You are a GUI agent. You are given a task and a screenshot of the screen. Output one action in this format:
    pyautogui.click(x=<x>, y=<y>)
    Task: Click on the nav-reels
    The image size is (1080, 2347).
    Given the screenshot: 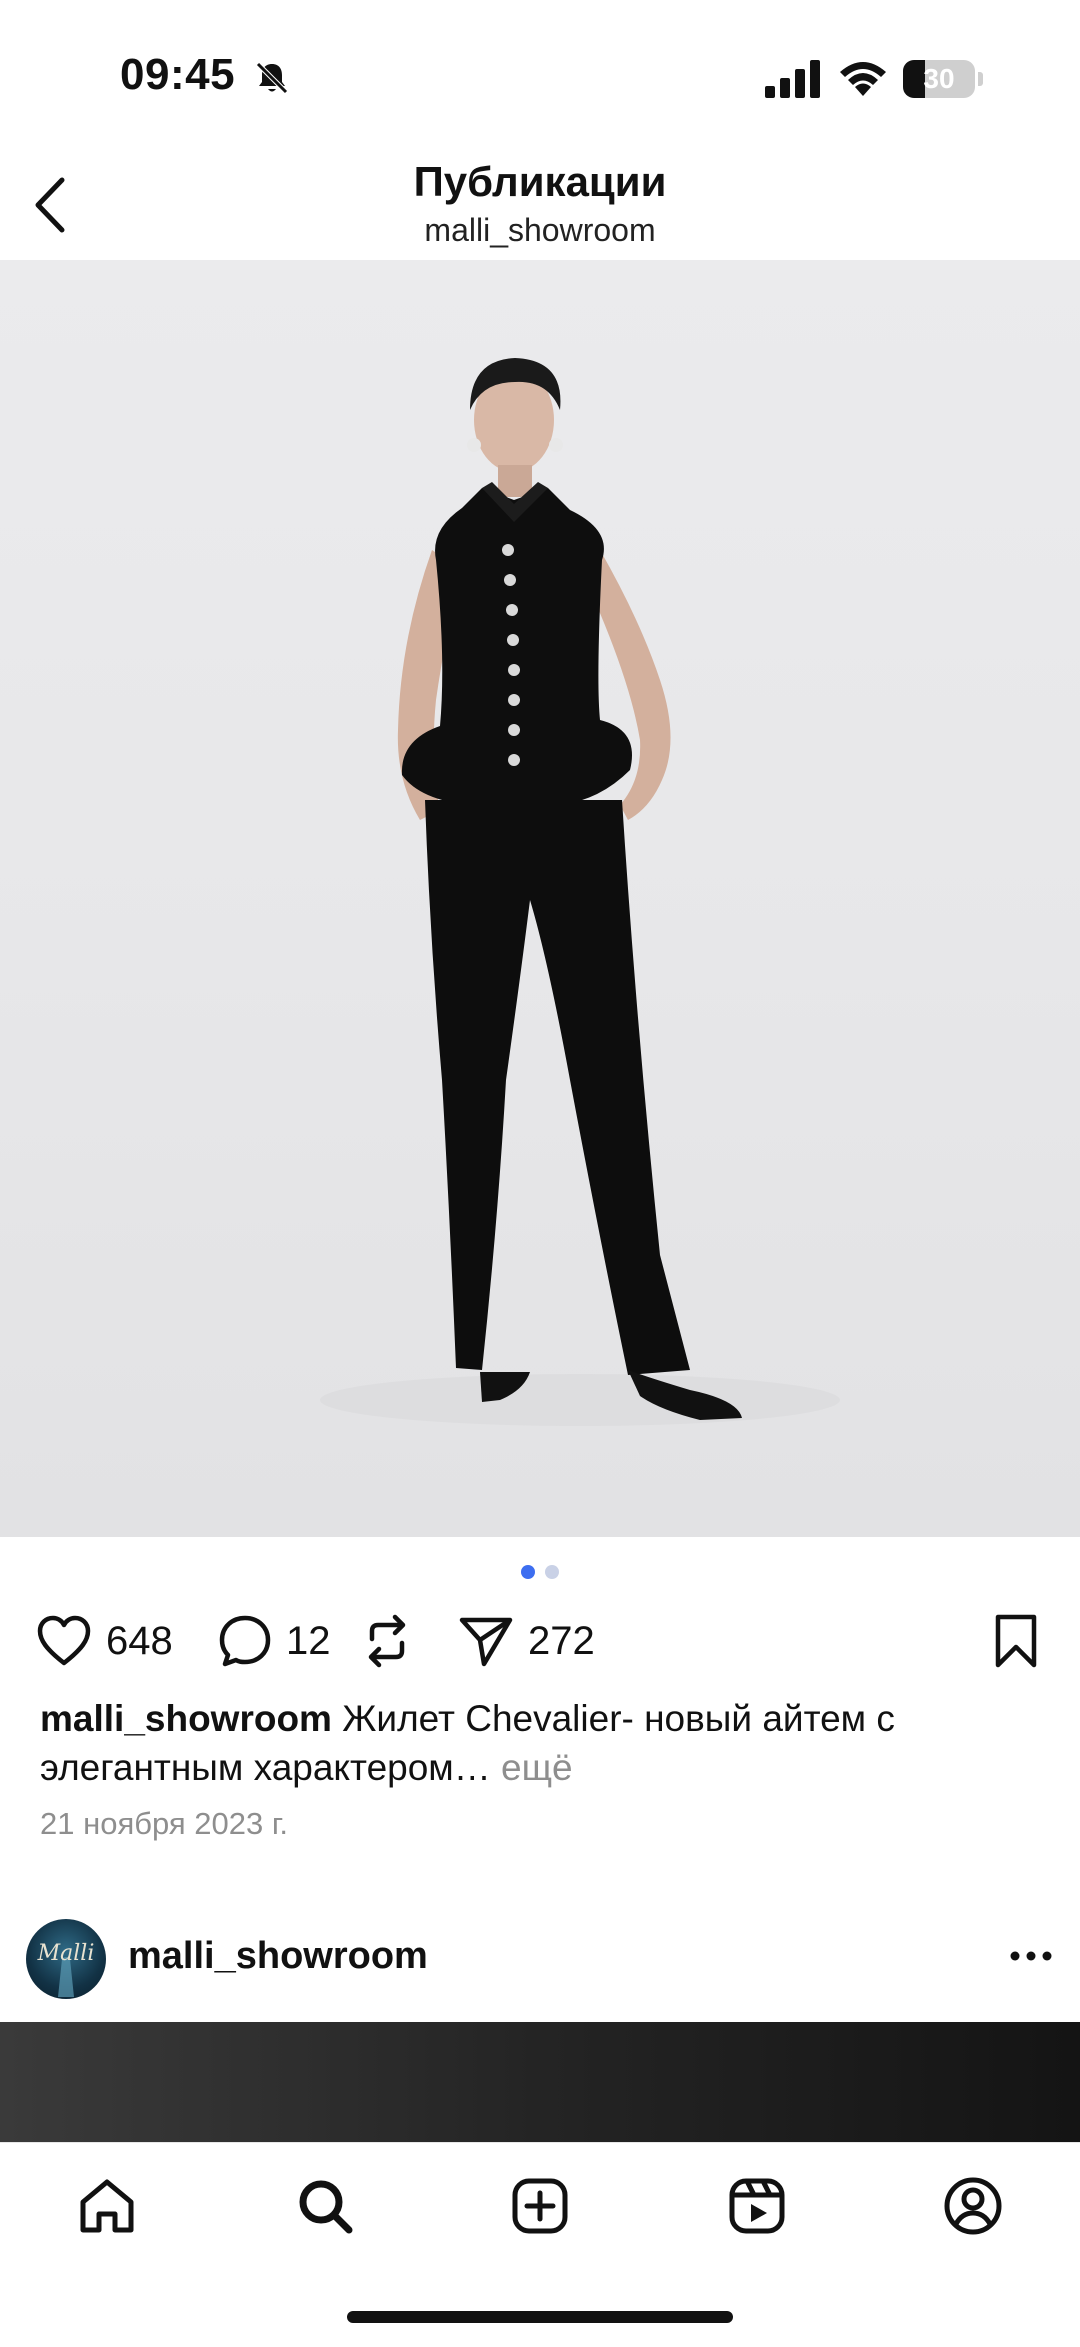 What is the action you would take?
    pyautogui.click(x=757, y=2206)
    